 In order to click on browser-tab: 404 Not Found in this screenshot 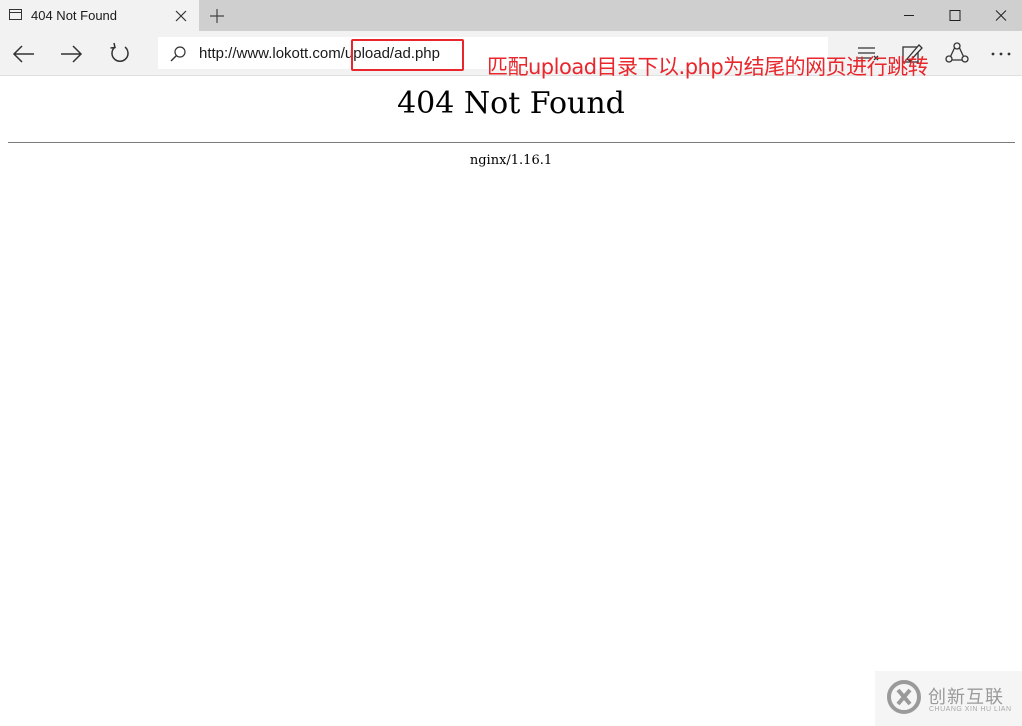, I will do `click(99, 15)`.